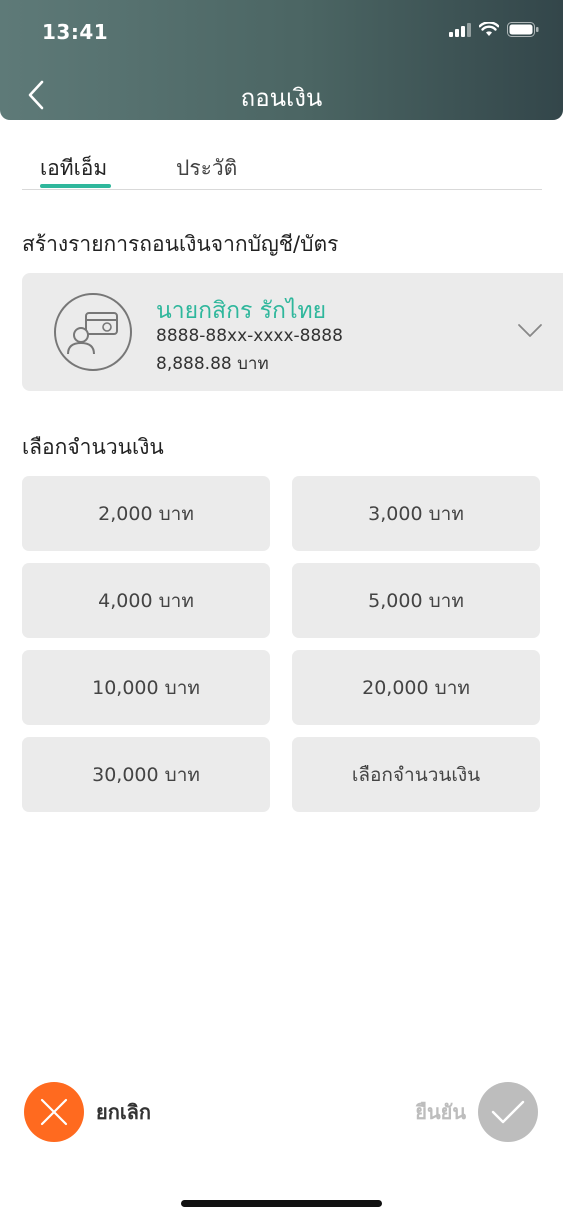 The width and height of the screenshot is (563, 1219). What do you see at coordinates (212, 364) in the screenshot?
I see `account-balance: 8,888.88 บาท` at bounding box center [212, 364].